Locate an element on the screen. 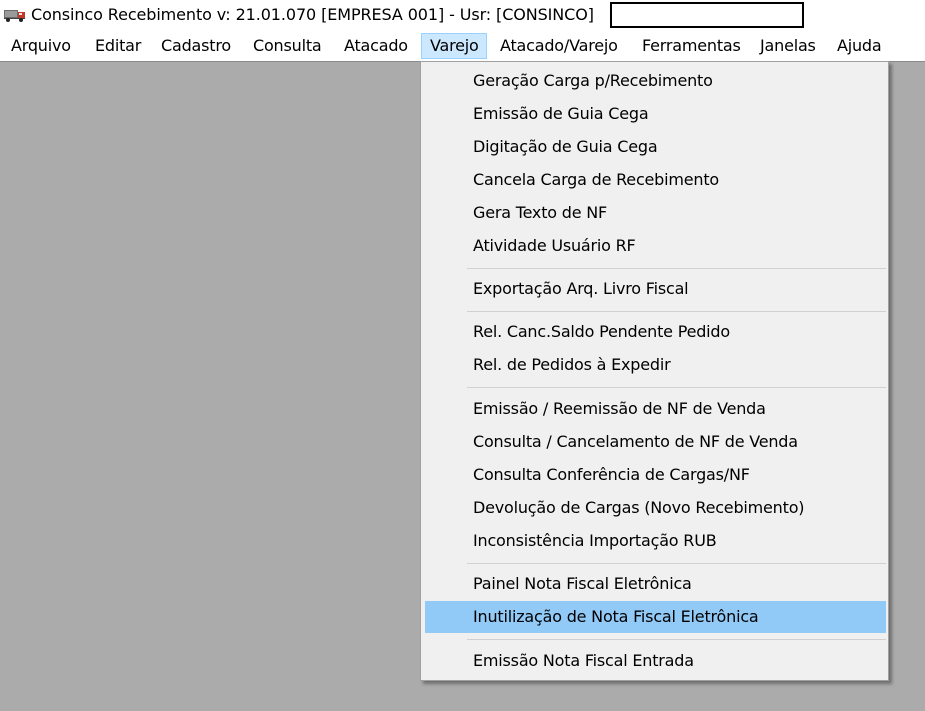  menu-option-inutilizacao-nfe: Inutilização de Nota Fiscal Eletrônica is located at coordinates (655, 617).